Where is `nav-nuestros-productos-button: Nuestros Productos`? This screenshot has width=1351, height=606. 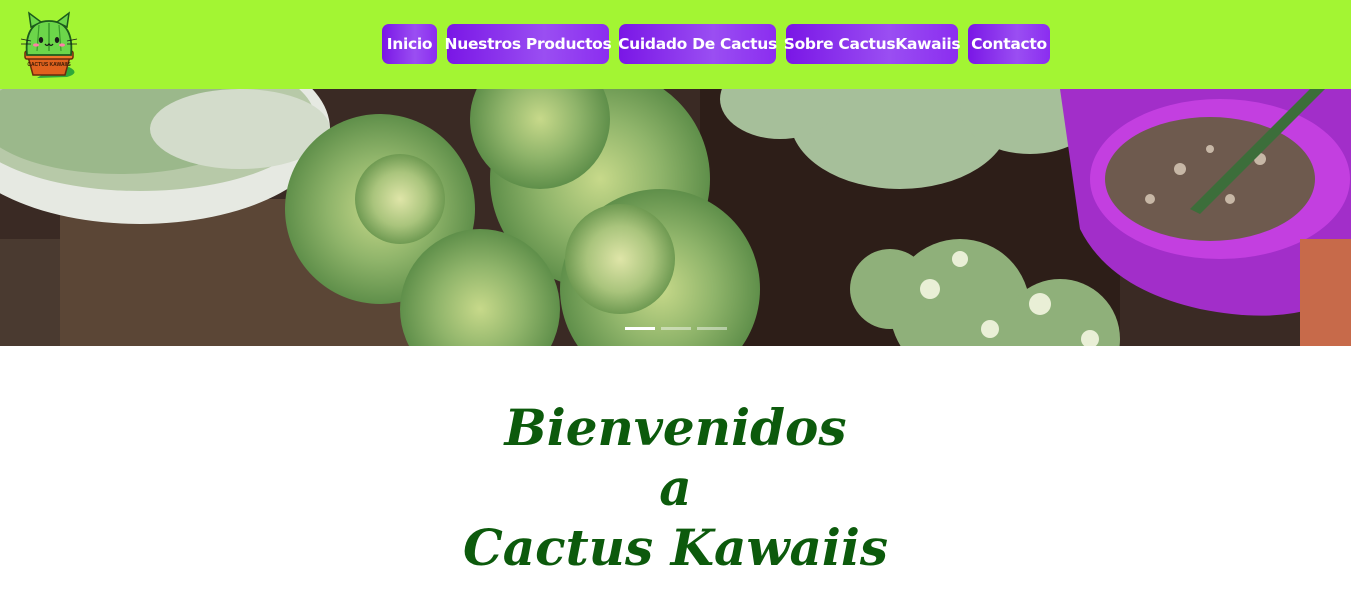 nav-nuestros-productos-button: Nuestros Productos is located at coordinates (528, 44).